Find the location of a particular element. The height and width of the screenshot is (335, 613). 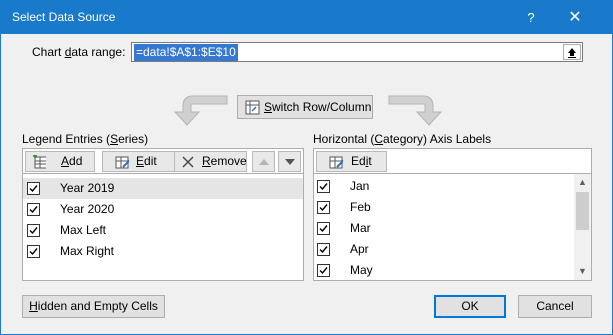

cancel-button: Cancel is located at coordinates (555, 306).